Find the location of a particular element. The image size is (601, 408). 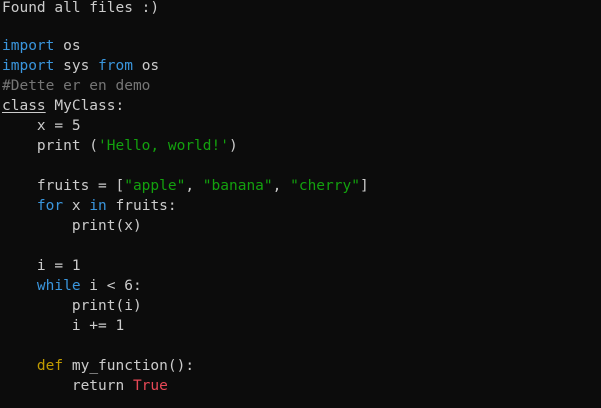

code-token: x is located at coordinates (76, 206).